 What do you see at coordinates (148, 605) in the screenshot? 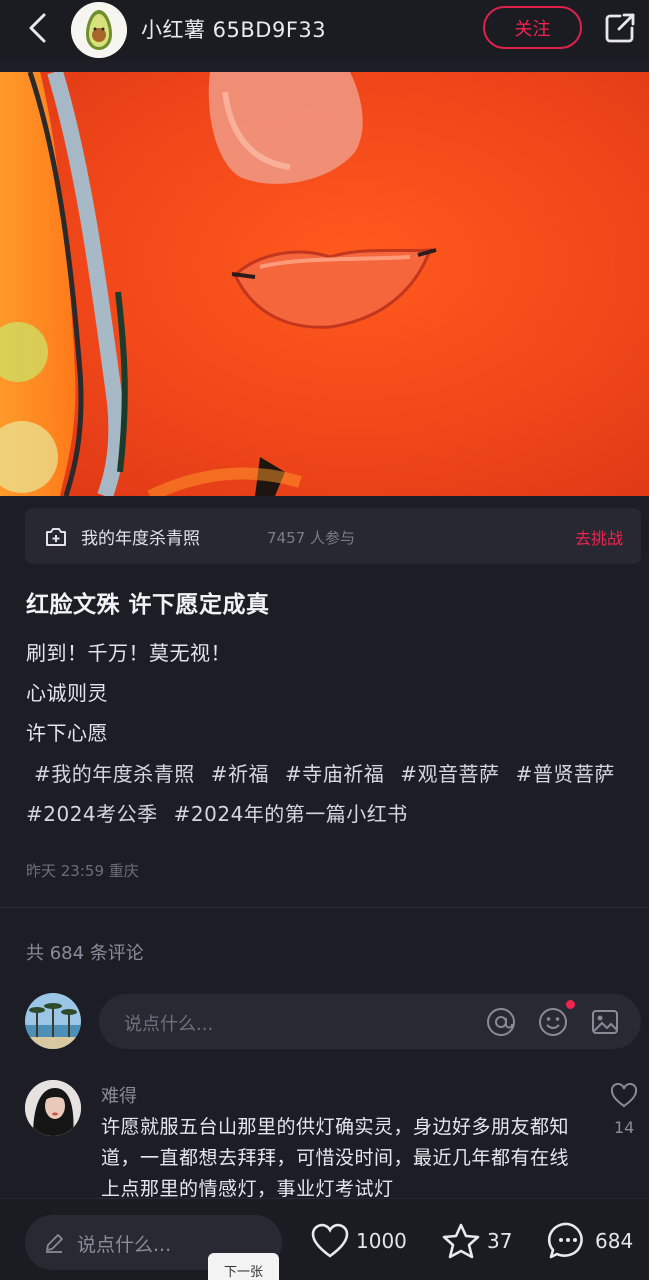
I see `post-title: 红脸文殊 许下愿定成真` at bounding box center [148, 605].